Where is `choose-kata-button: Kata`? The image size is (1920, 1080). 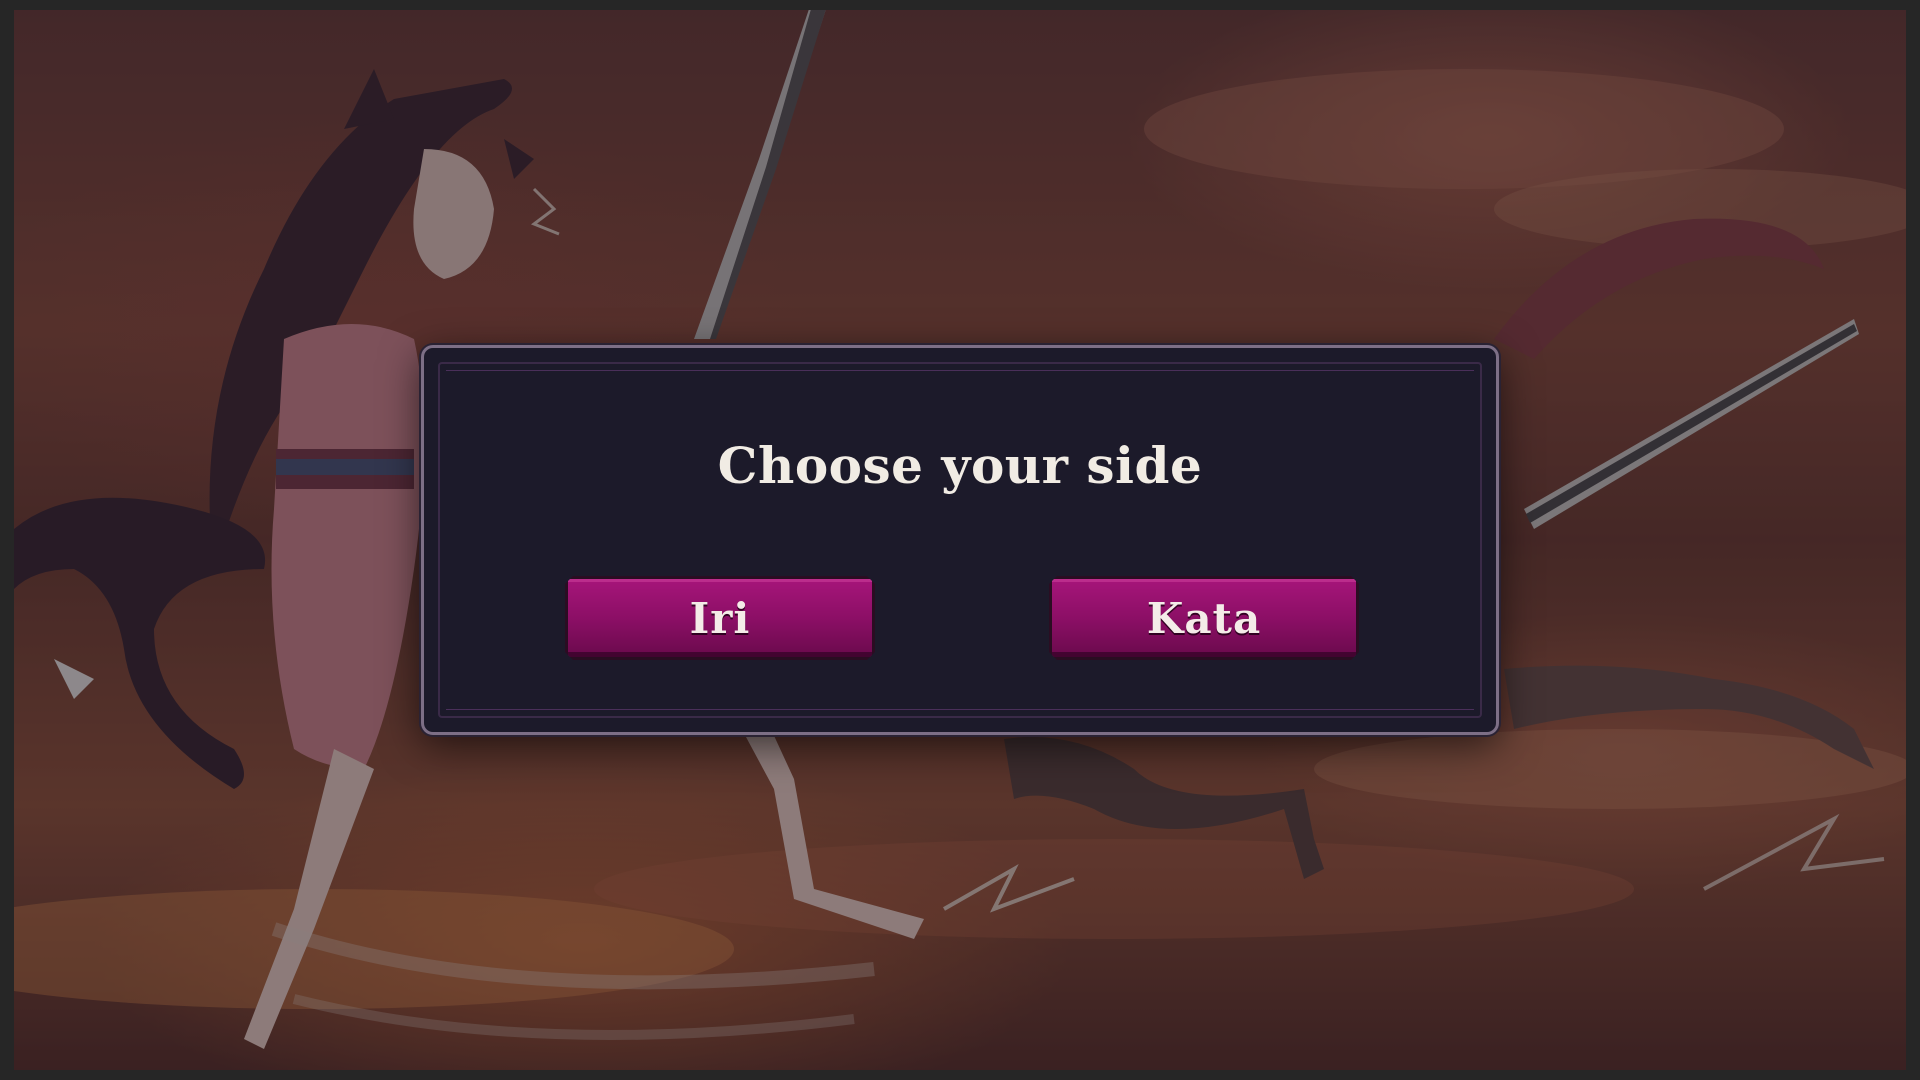
choose-kata-button: Kata is located at coordinates (1204, 618).